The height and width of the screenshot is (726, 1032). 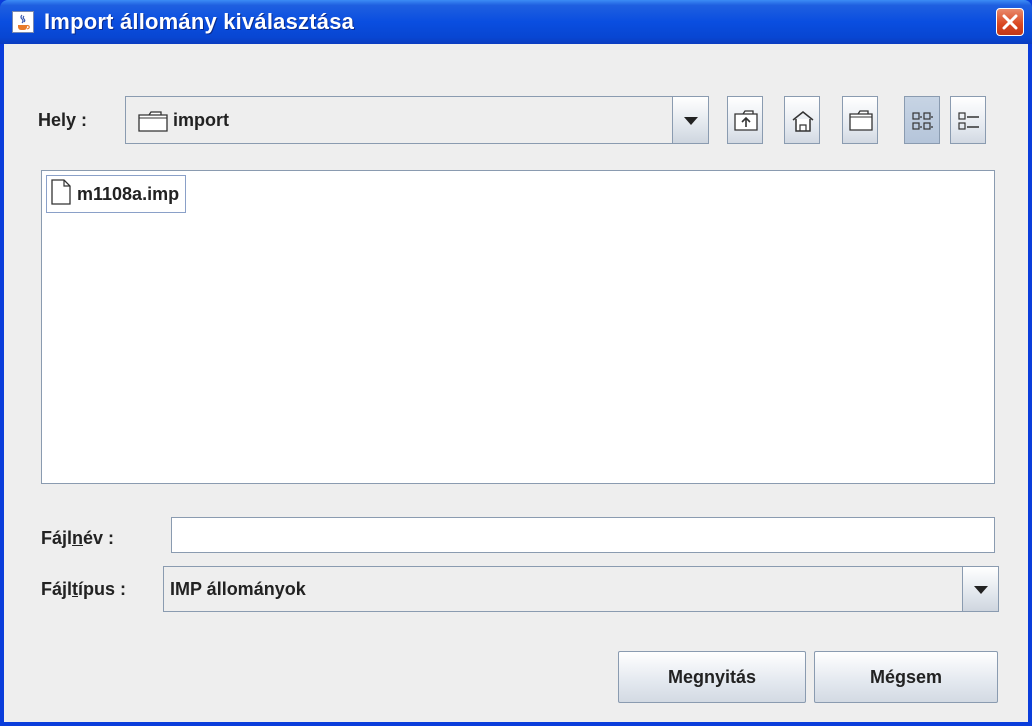 I want to click on window-title: Import állomány kiválasztása, so click(x=199, y=21).